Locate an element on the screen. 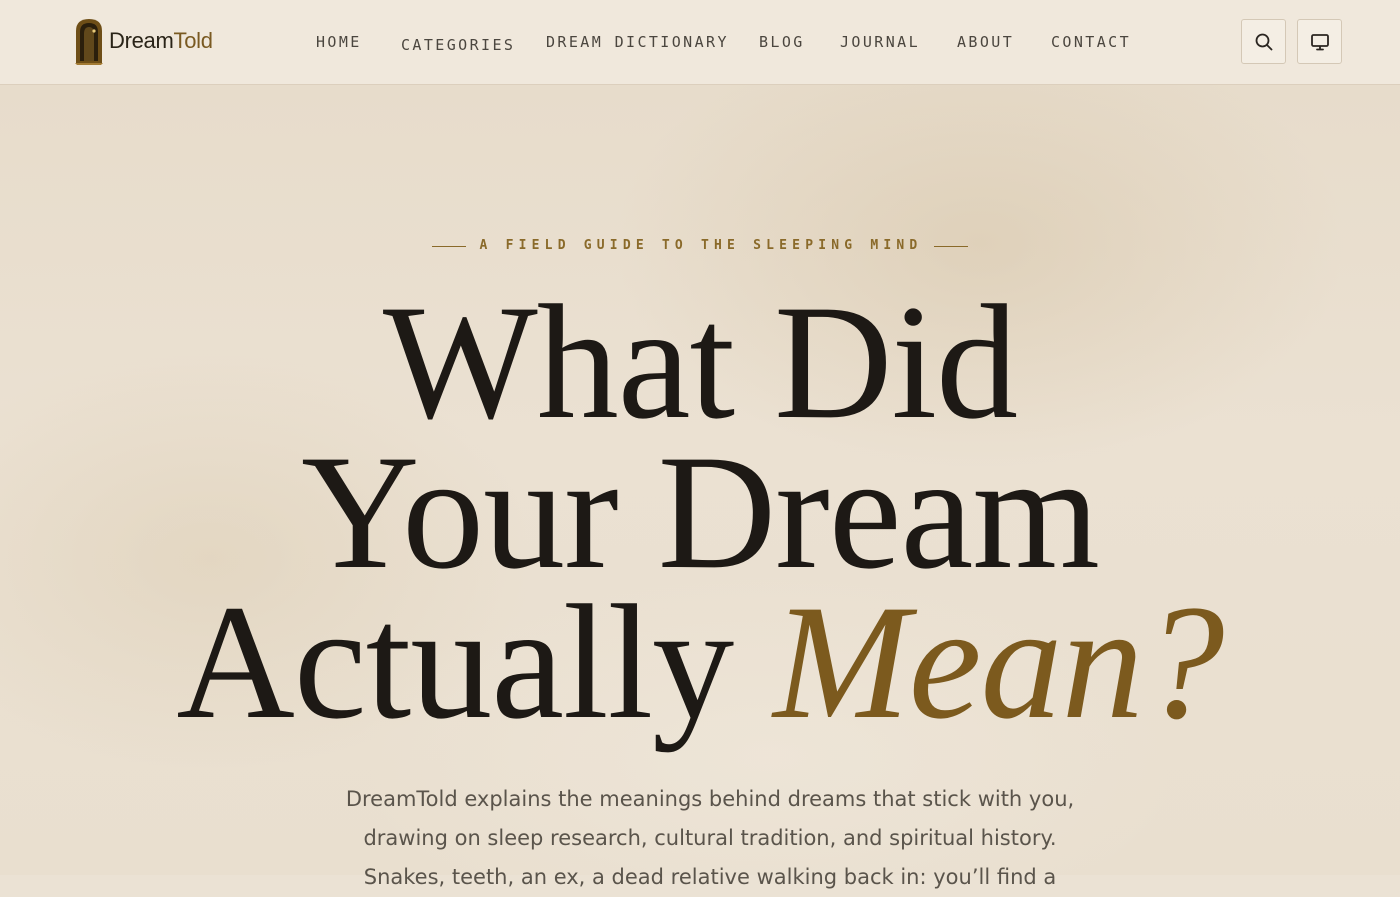 The width and height of the screenshot is (1400, 897). nav-journal: JOURNAL is located at coordinates (880, 42).